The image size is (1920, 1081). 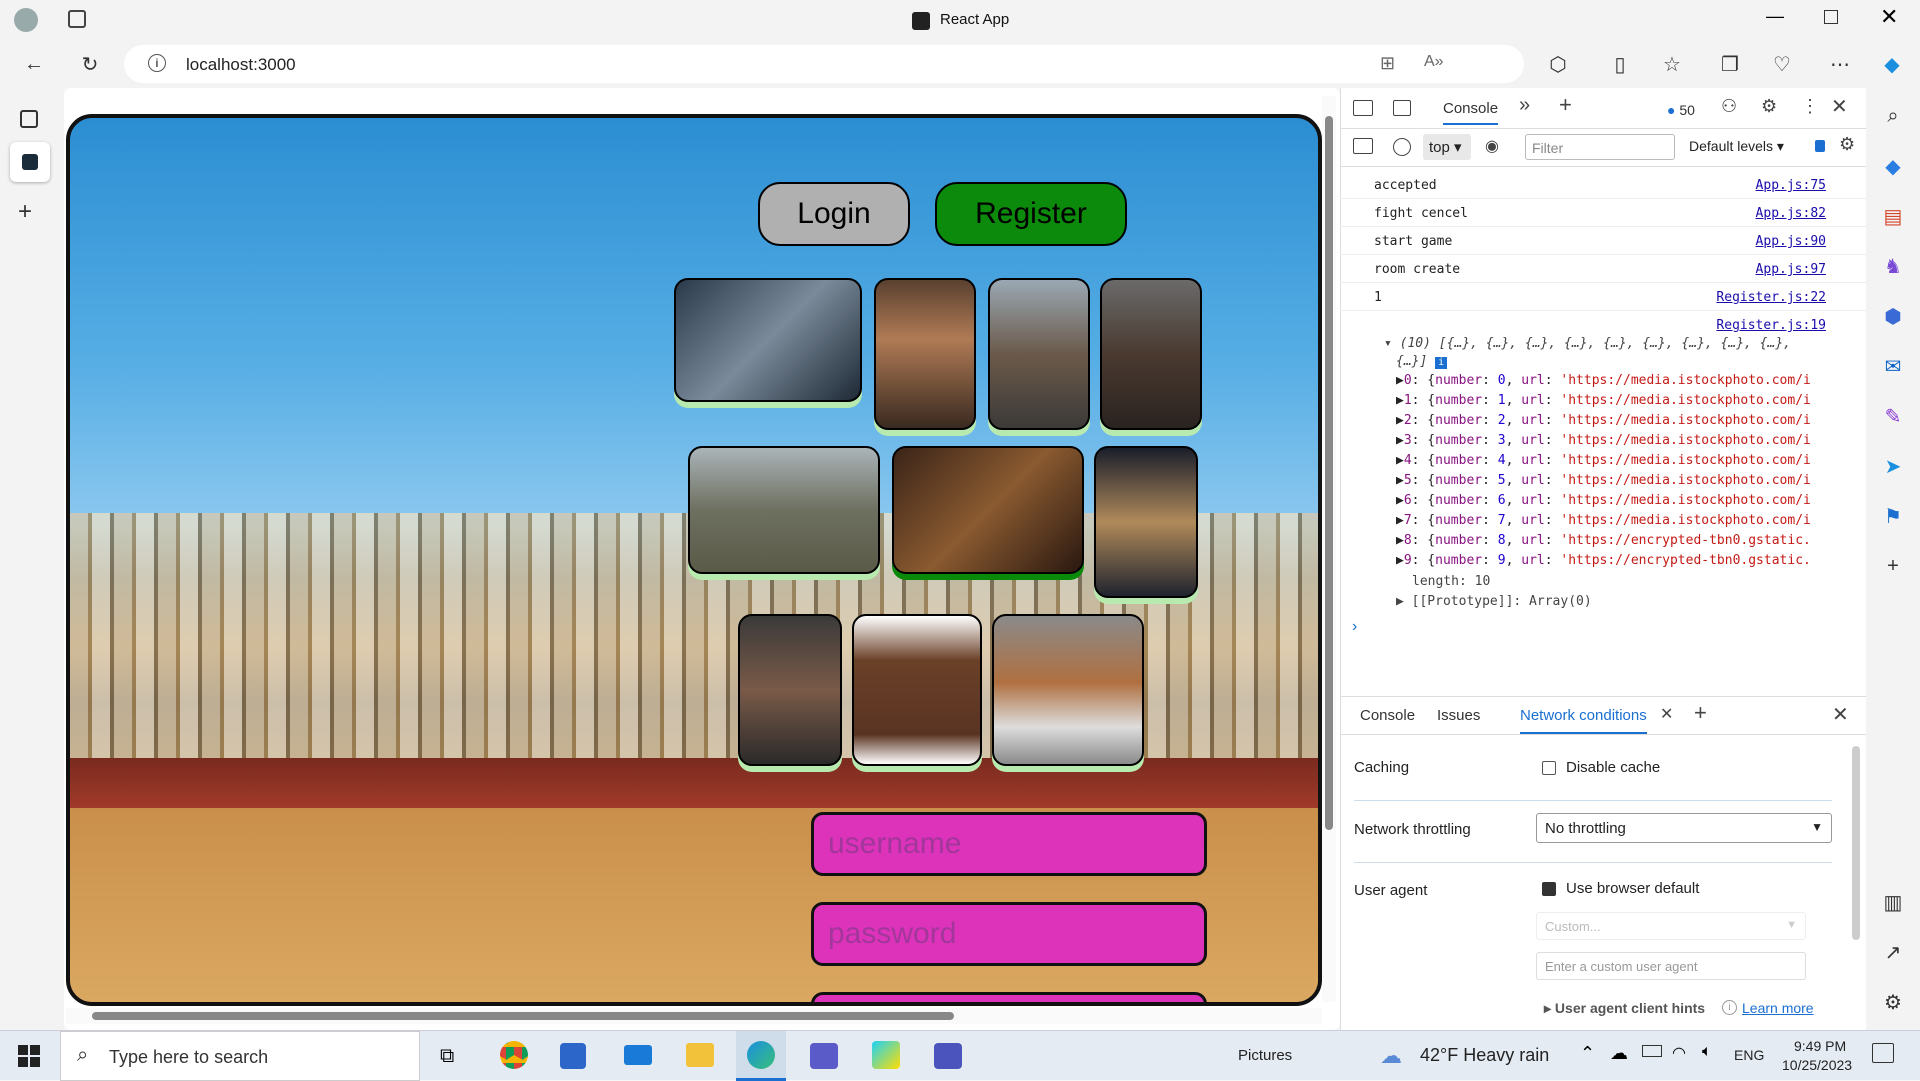 I want to click on edge-icon, so click(x=761, y=1056).